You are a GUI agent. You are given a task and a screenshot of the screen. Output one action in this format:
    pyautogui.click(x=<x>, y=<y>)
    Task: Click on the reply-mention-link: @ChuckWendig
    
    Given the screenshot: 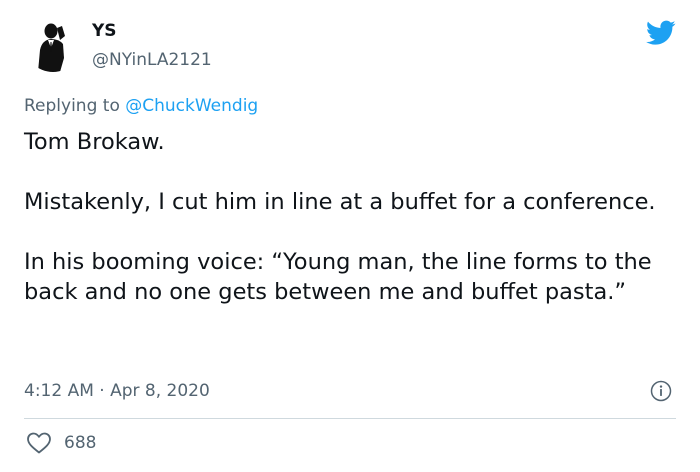 What is the action you would take?
    pyautogui.click(x=191, y=106)
    